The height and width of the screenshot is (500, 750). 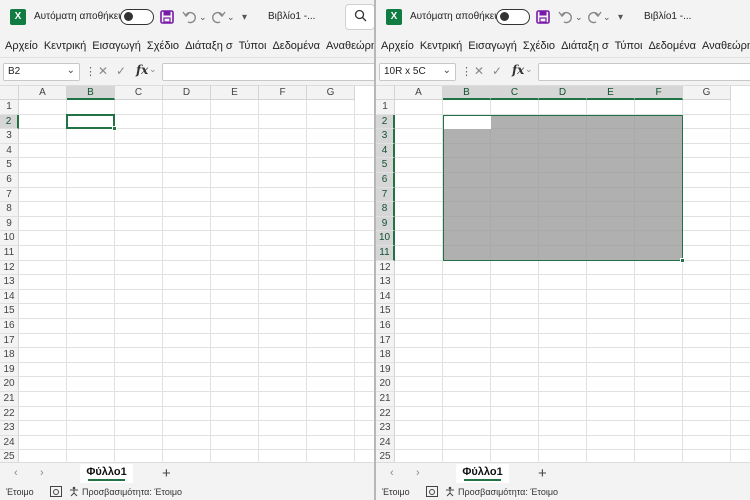 I want to click on row-header: 10, so click(x=385, y=238).